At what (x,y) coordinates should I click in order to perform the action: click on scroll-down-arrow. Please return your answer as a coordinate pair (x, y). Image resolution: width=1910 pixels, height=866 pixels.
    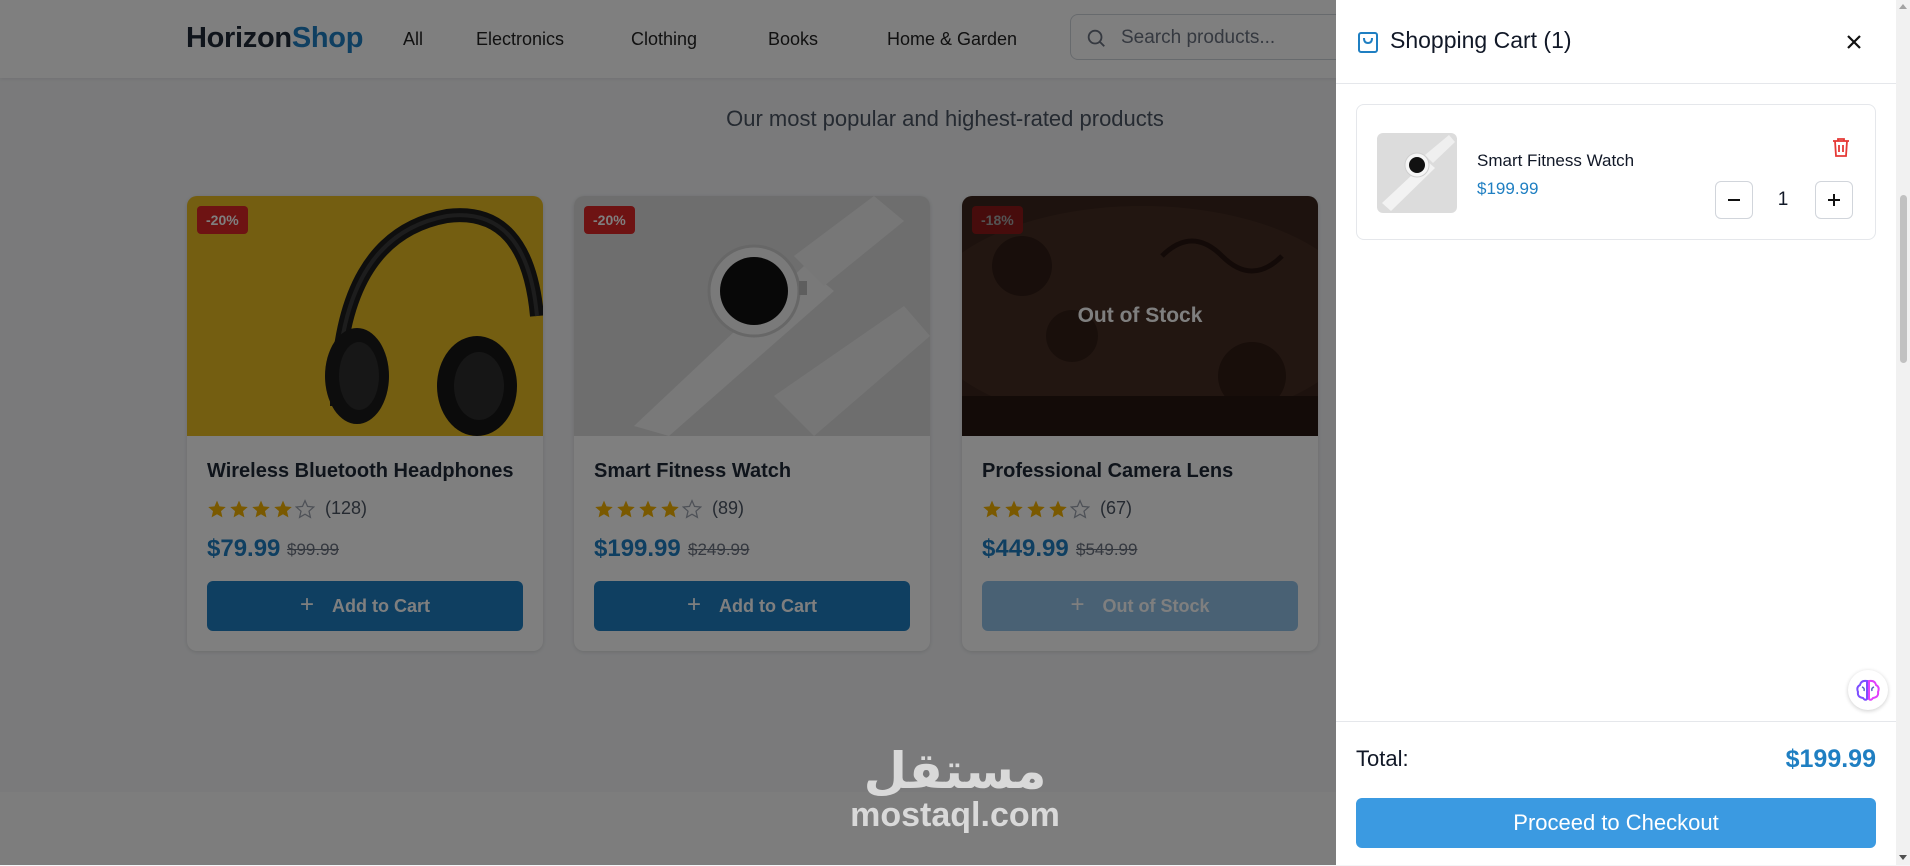
    Looking at the image, I should click on (1903, 857).